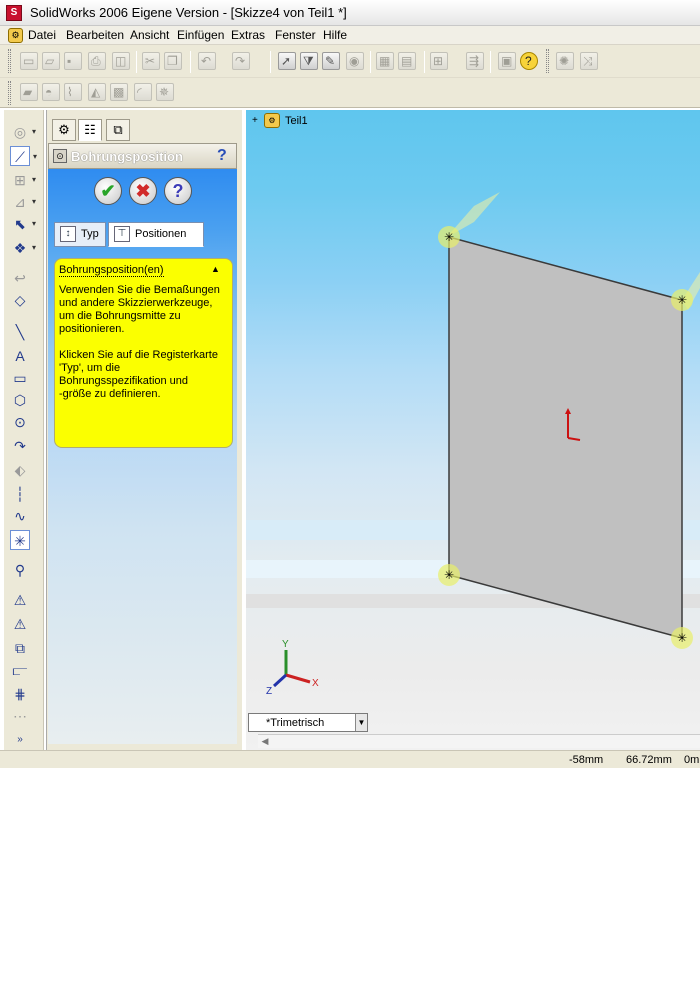 The image size is (700, 1000). Describe the element at coordinates (143, 92) in the screenshot. I see `fillet-icon: ◜` at that location.